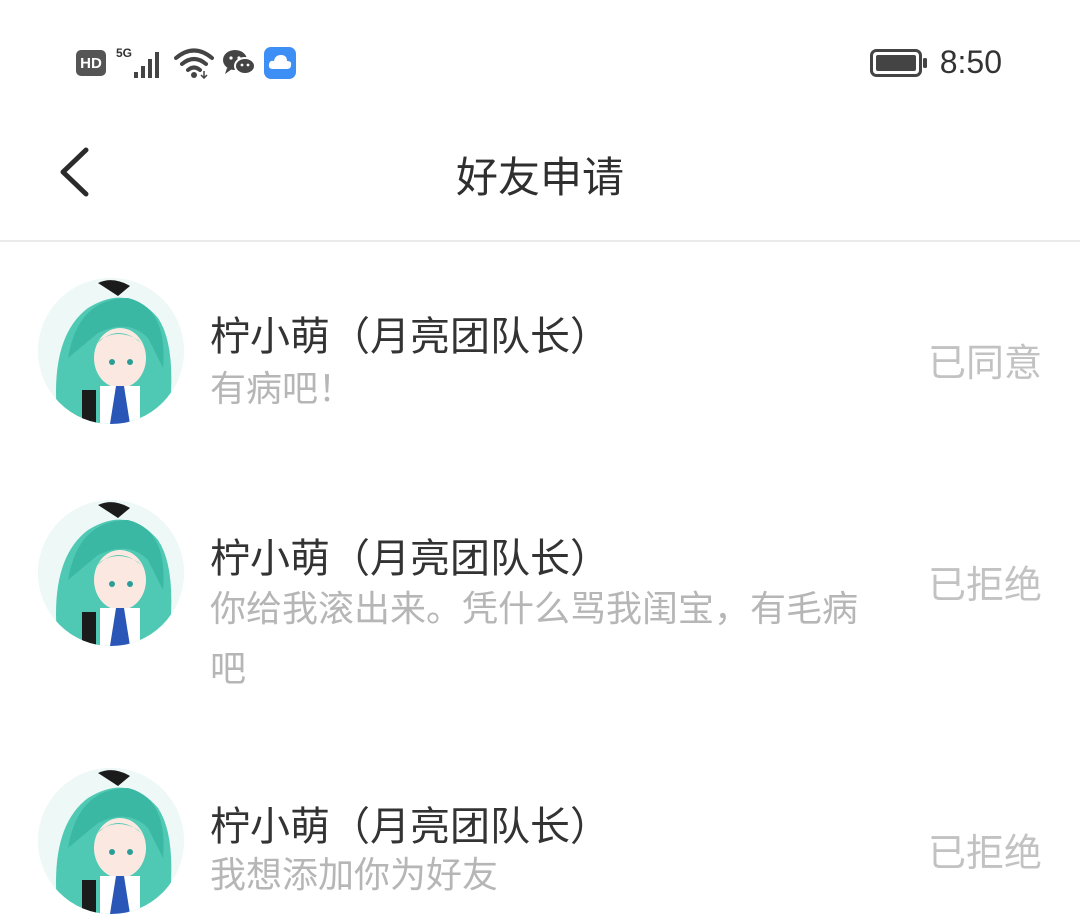 This screenshot has width=1080, height=914. I want to click on wechat-icon, so click(239, 62).